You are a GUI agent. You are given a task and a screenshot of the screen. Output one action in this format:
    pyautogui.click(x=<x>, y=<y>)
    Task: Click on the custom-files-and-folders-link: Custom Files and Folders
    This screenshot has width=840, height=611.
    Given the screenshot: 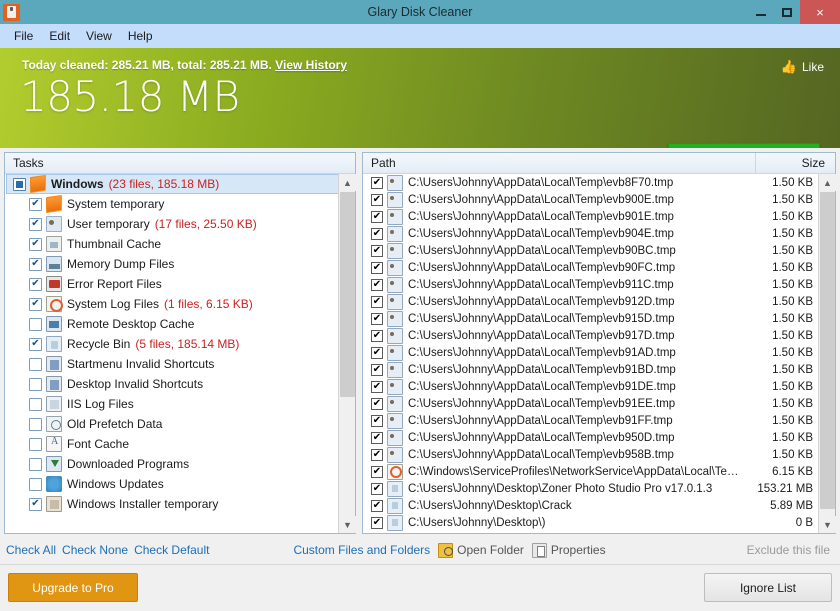 What is the action you would take?
    pyautogui.click(x=358, y=550)
    